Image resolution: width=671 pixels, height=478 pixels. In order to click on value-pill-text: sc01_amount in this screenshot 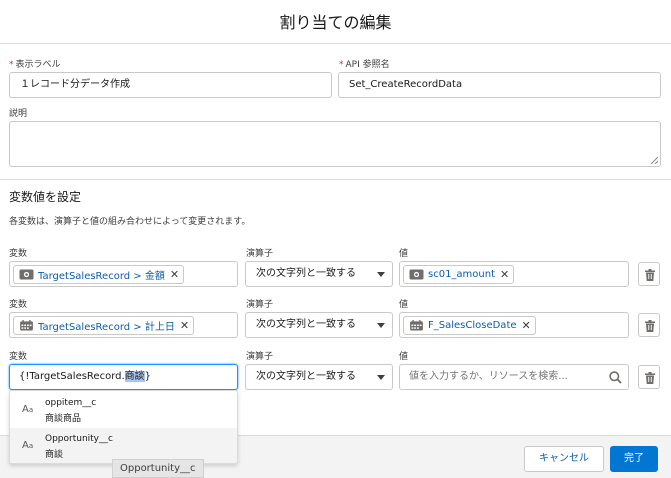, I will do `click(462, 274)`.